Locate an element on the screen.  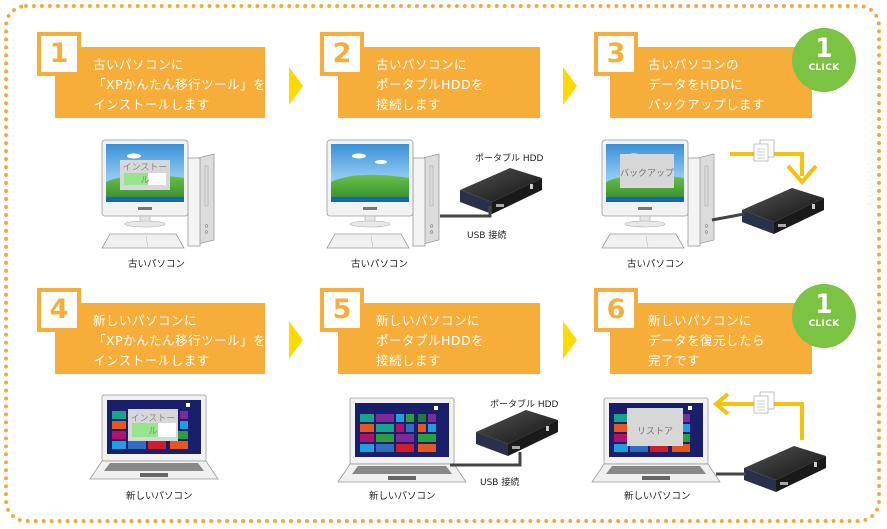
backup-flow-arrow-icon is located at coordinates (774, 162).